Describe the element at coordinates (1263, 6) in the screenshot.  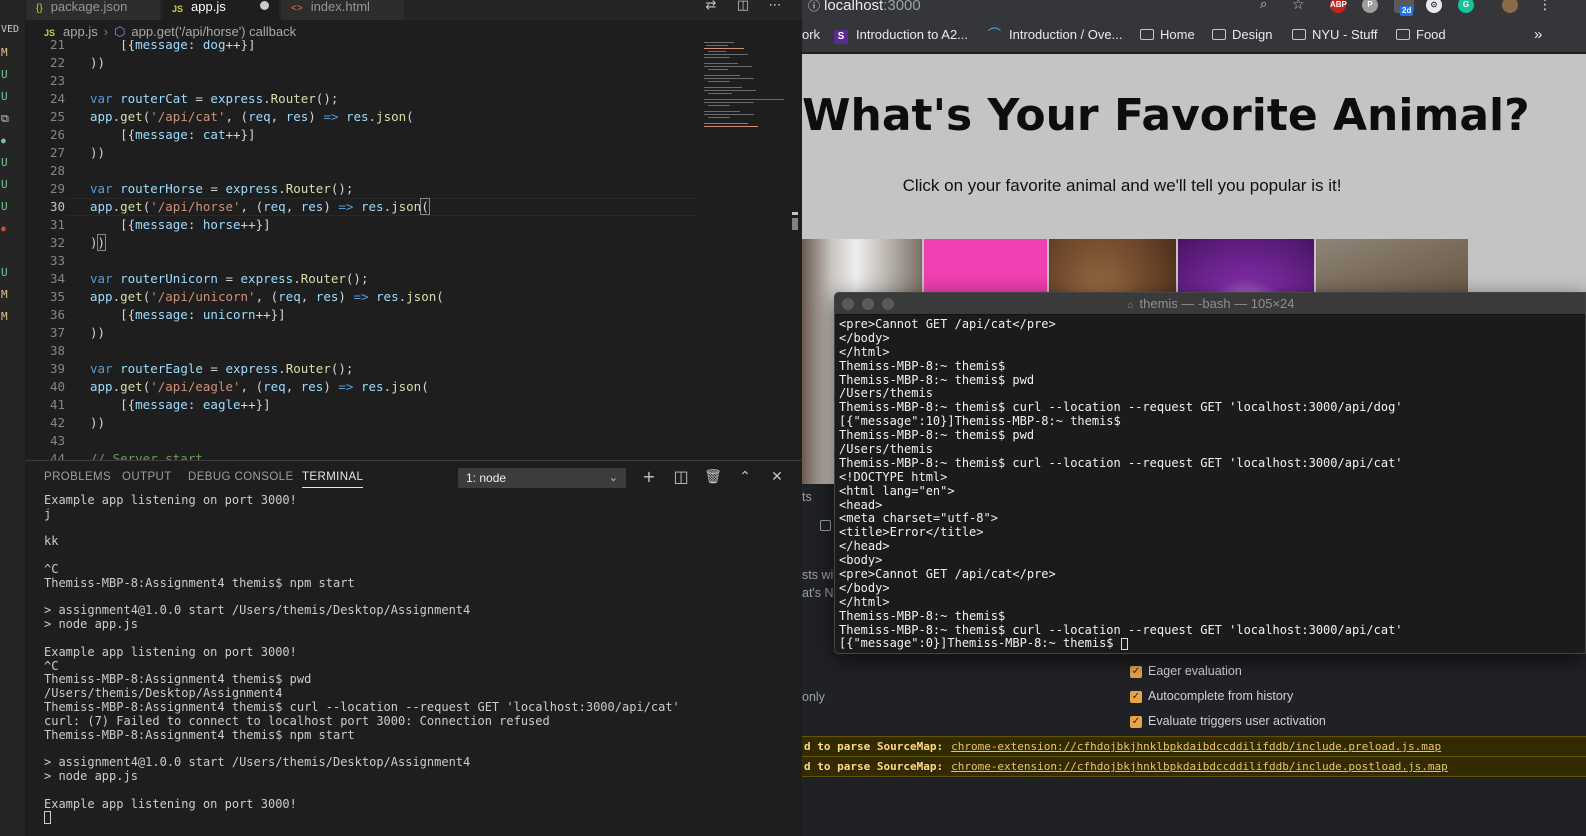
I see `zoom-icon: ⌕` at that location.